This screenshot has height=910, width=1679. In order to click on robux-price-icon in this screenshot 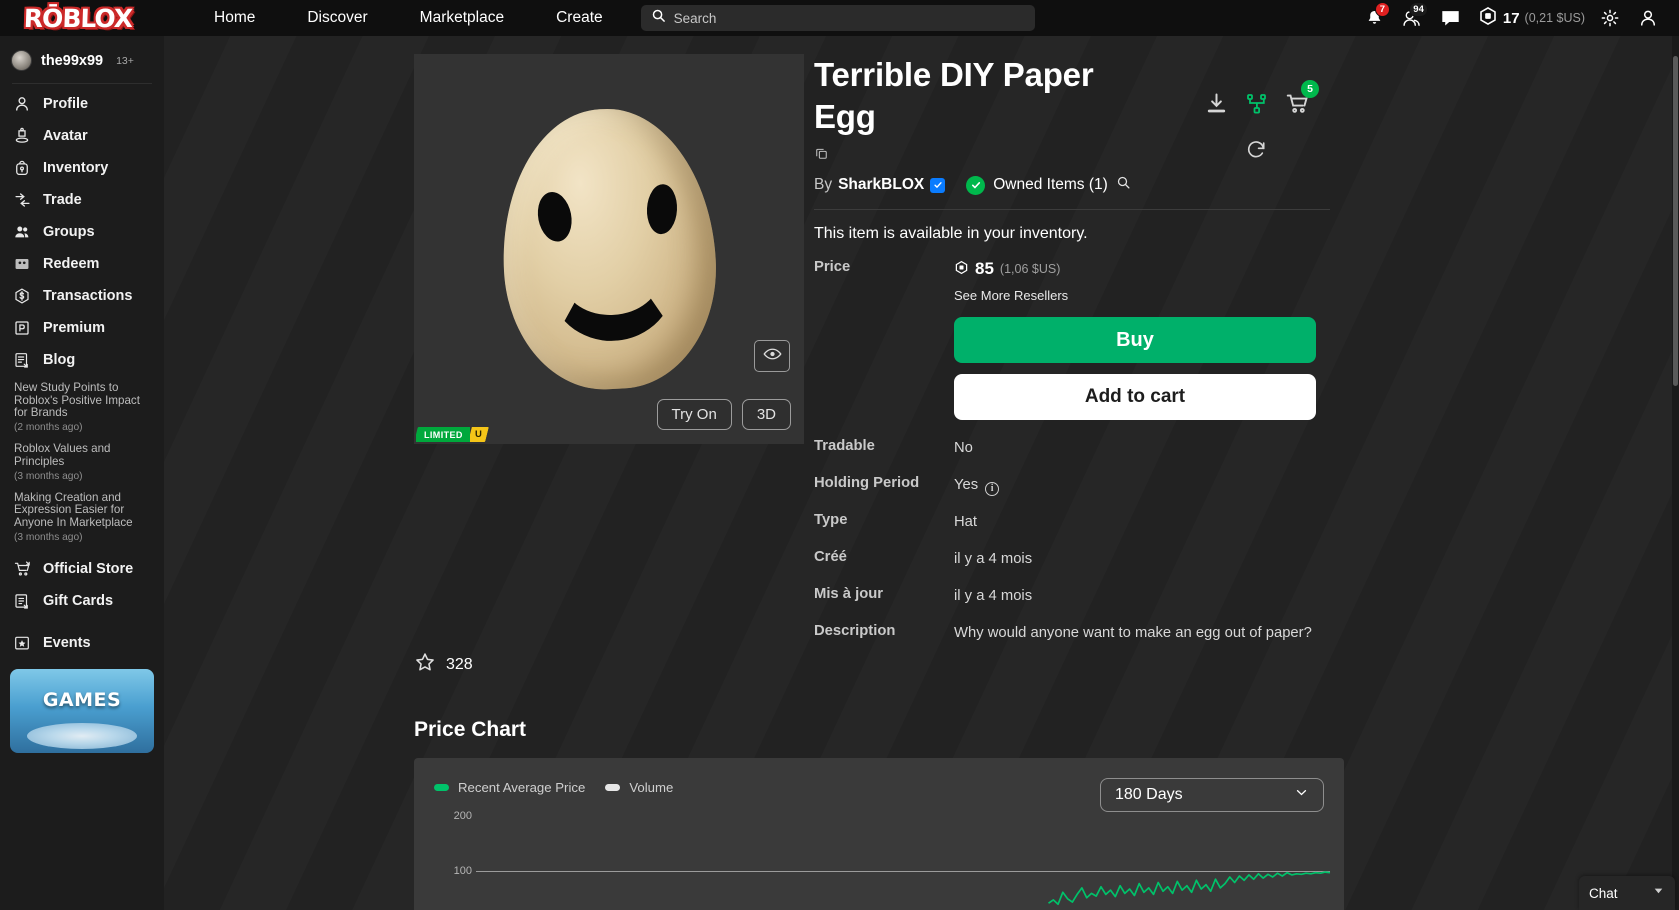, I will do `click(961, 269)`.